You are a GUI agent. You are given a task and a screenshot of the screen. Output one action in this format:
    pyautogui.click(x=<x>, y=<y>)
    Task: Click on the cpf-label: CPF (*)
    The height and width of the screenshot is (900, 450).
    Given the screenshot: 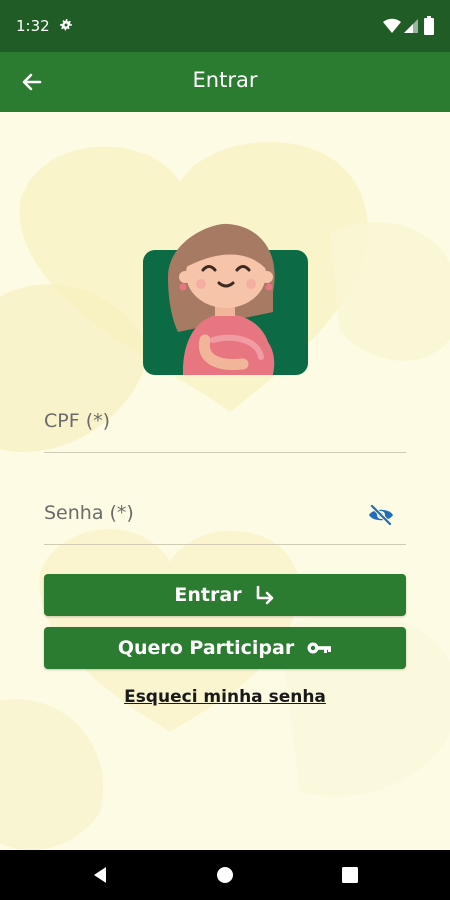 What is the action you would take?
    pyautogui.click(x=77, y=421)
    